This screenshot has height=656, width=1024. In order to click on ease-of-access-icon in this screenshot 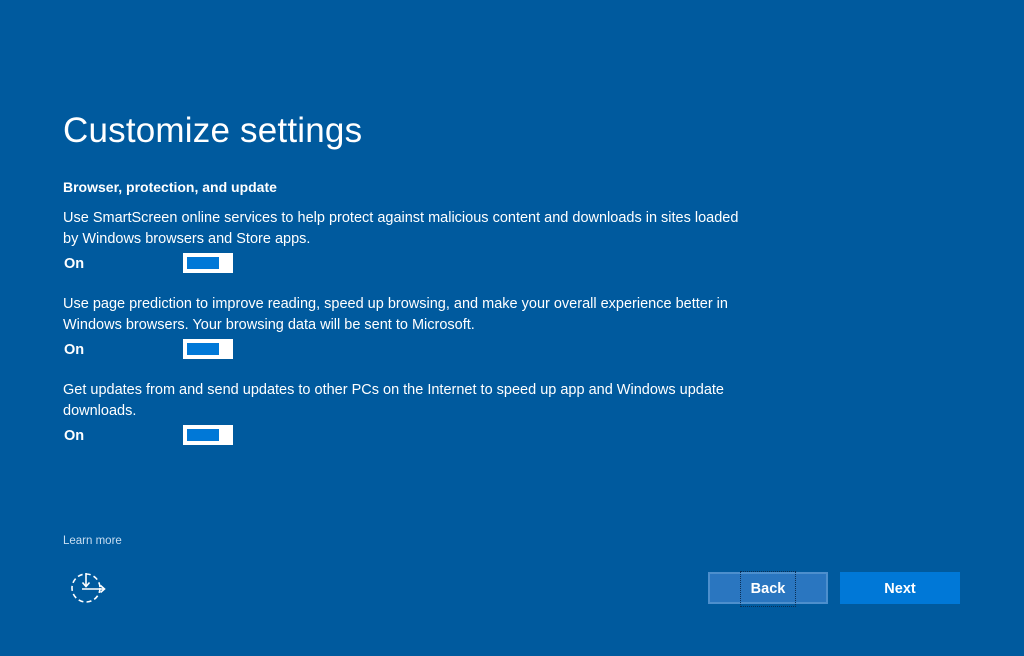, I will do `click(88, 588)`.